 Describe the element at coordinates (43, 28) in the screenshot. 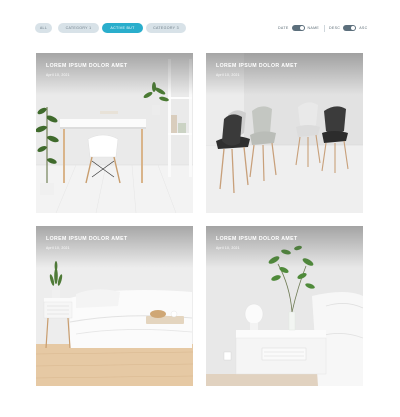

I see `filter-all-button: ALL` at that location.